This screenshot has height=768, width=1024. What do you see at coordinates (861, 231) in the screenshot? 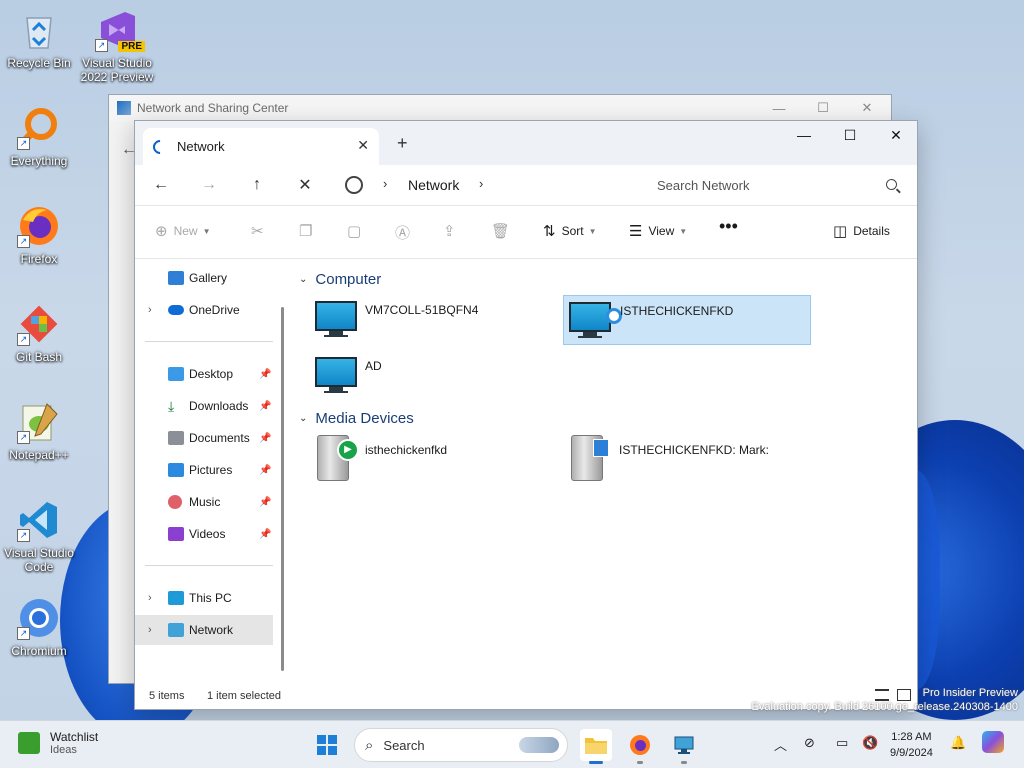
I see `details-button: ◫ Details` at bounding box center [861, 231].